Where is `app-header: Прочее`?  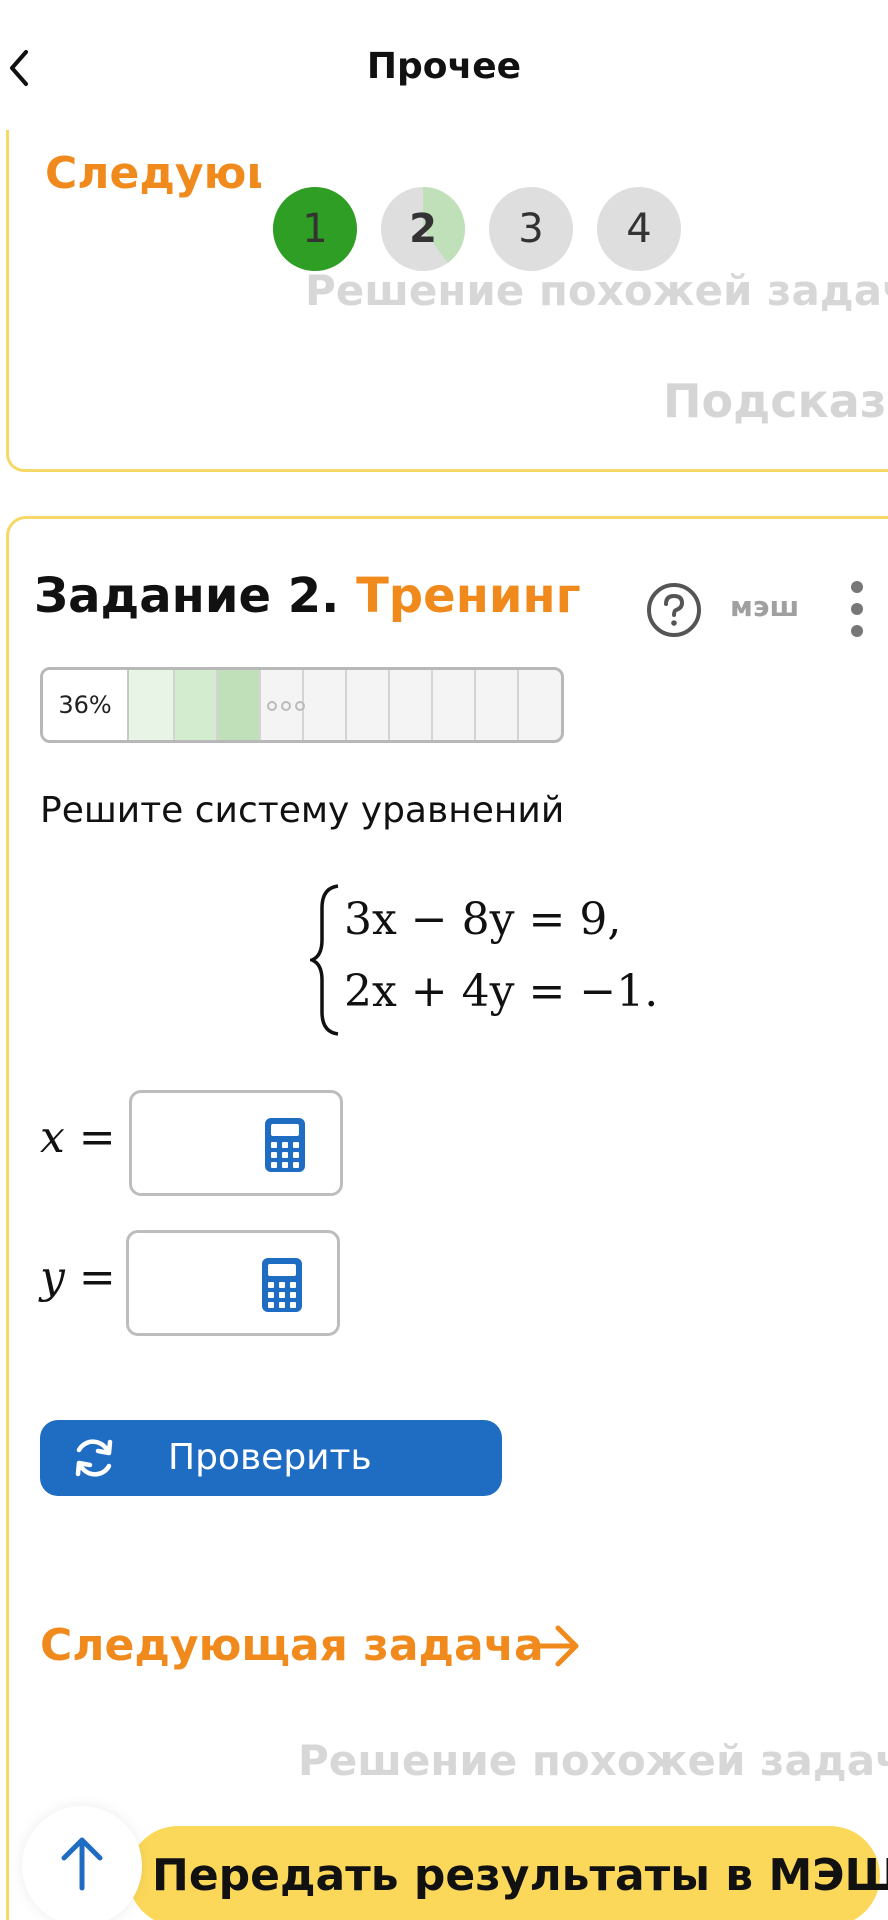
app-header: Прочее is located at coordinates (444, 65).